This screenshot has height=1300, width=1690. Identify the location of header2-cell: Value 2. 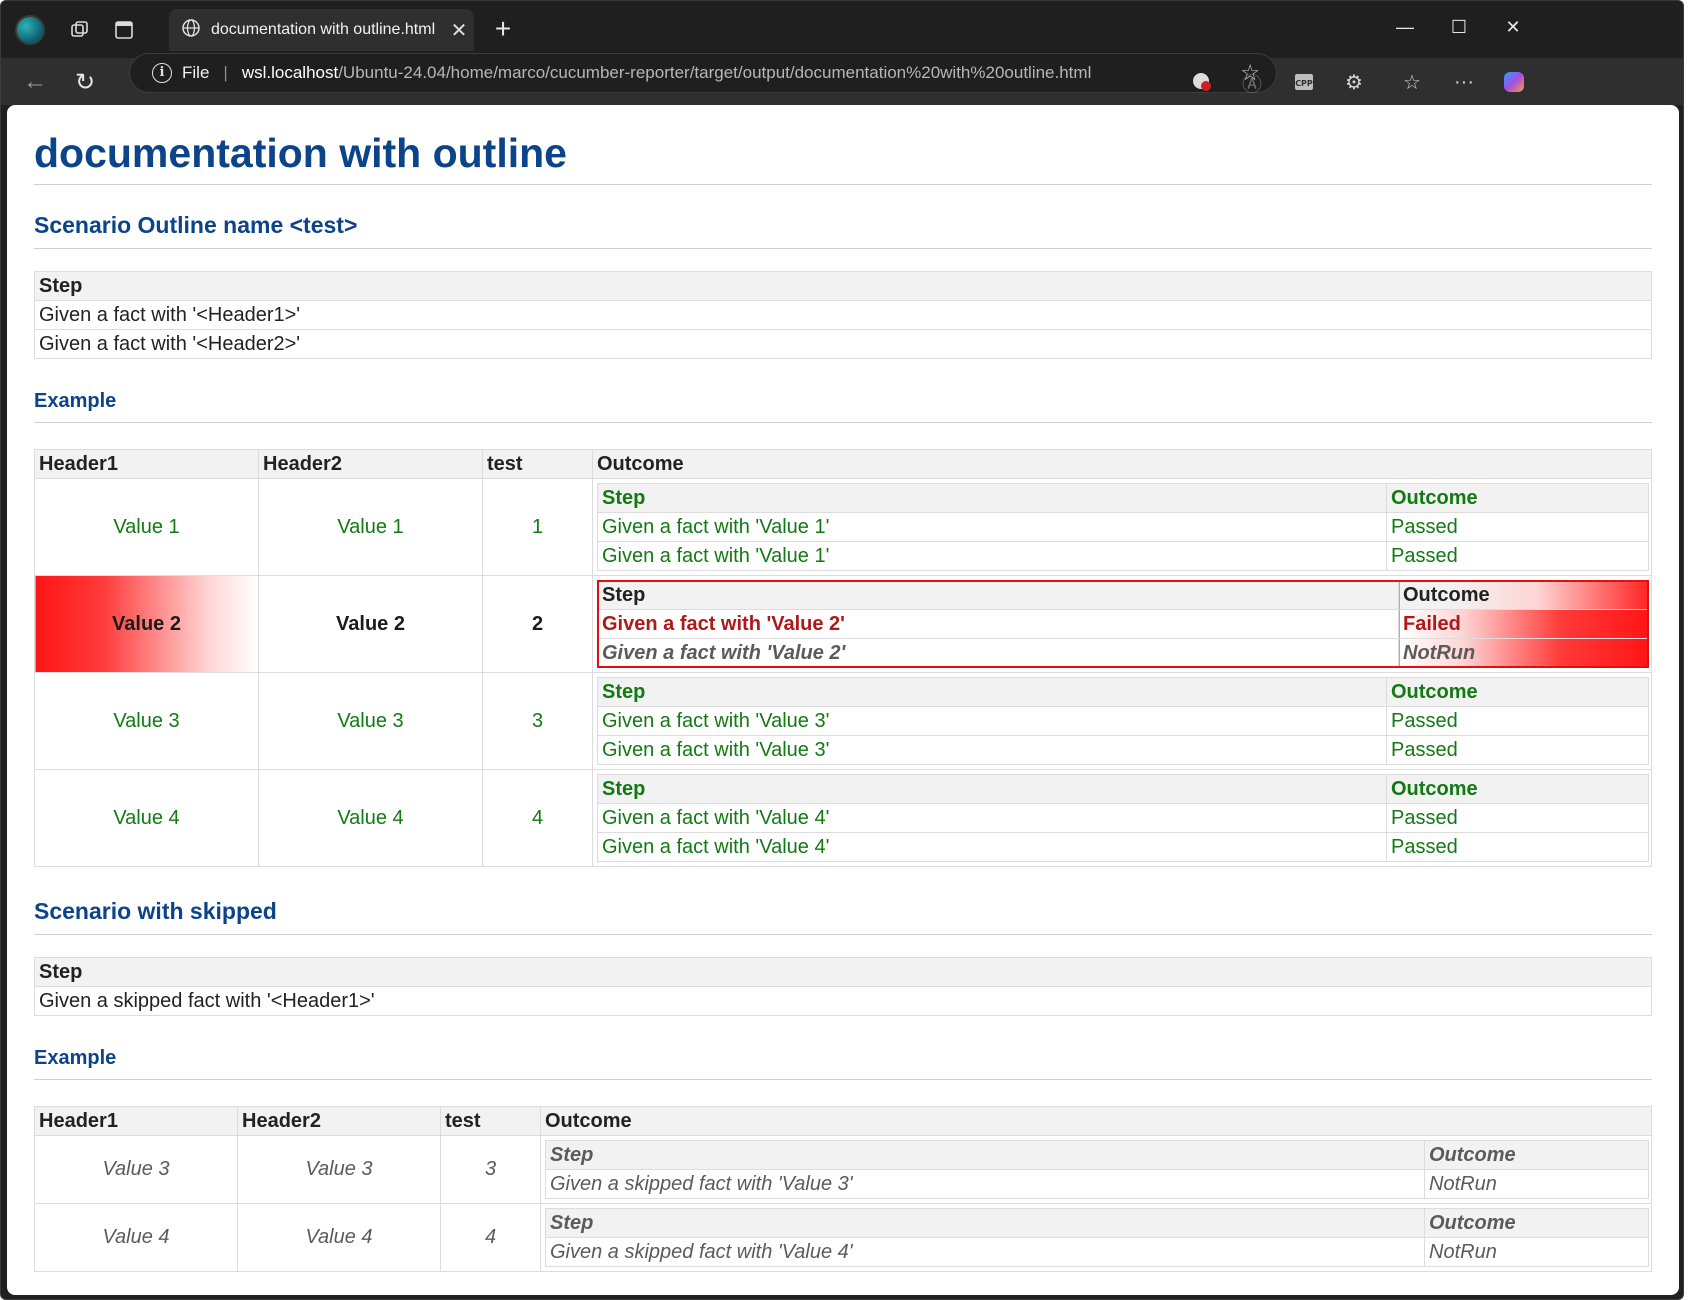
(370, 624).